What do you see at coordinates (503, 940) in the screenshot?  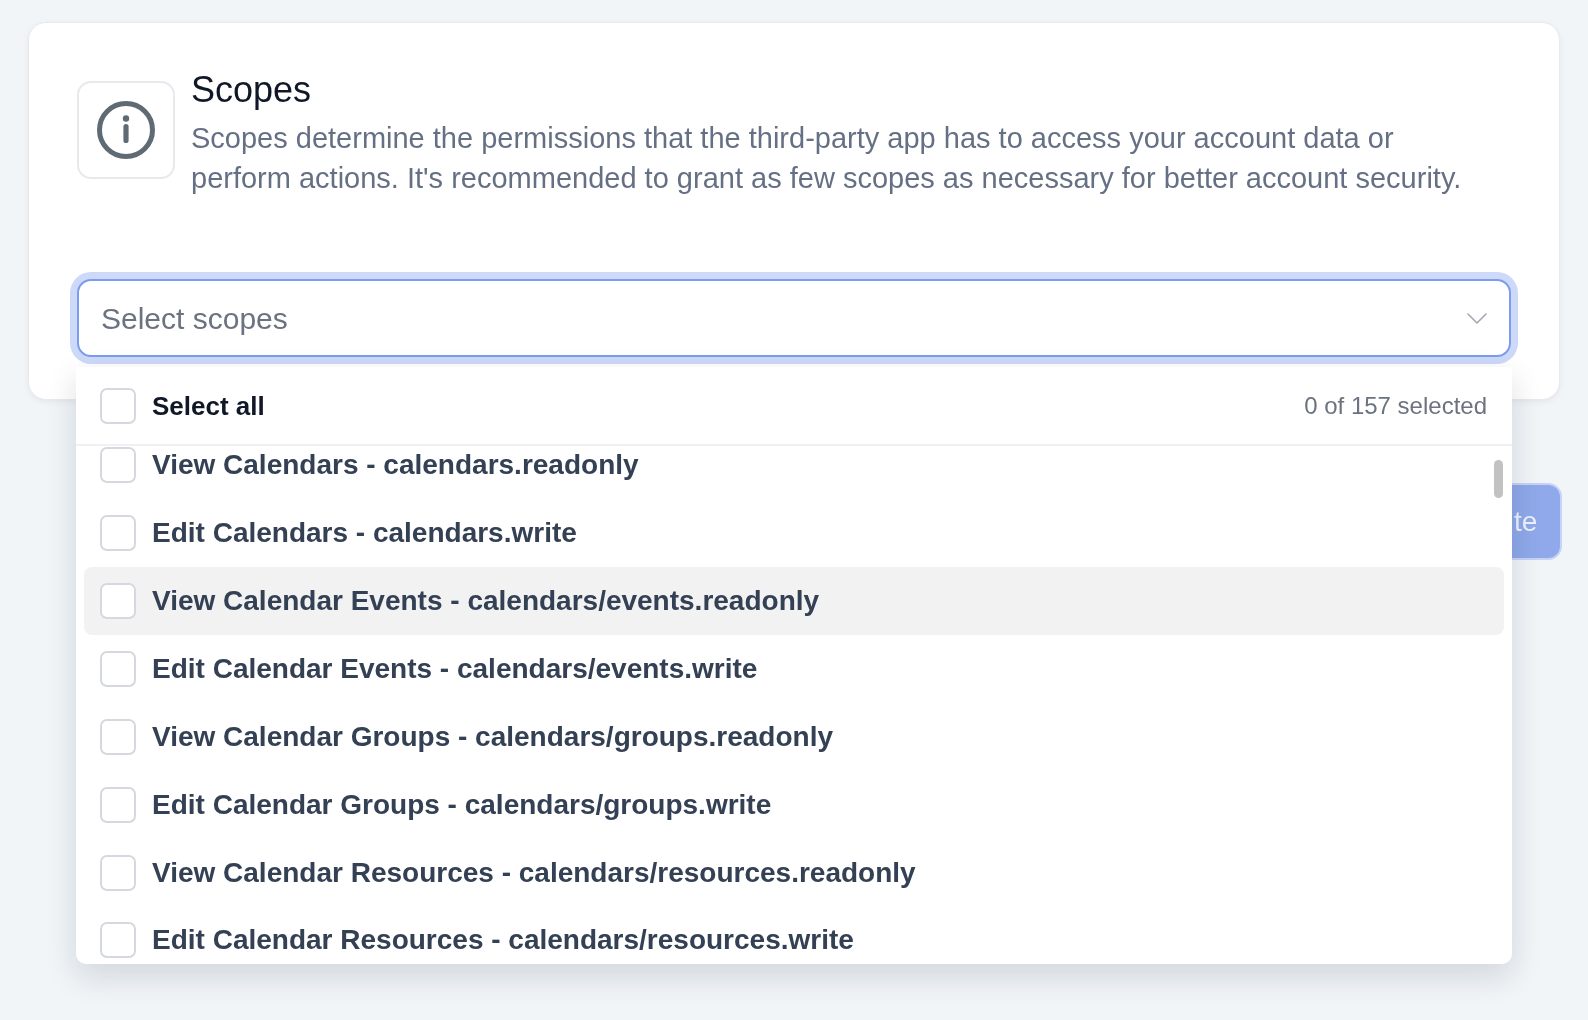 I see `option-label: Edit Calendar Resources - calendars/resources.write` at bounding box center [503, 940].